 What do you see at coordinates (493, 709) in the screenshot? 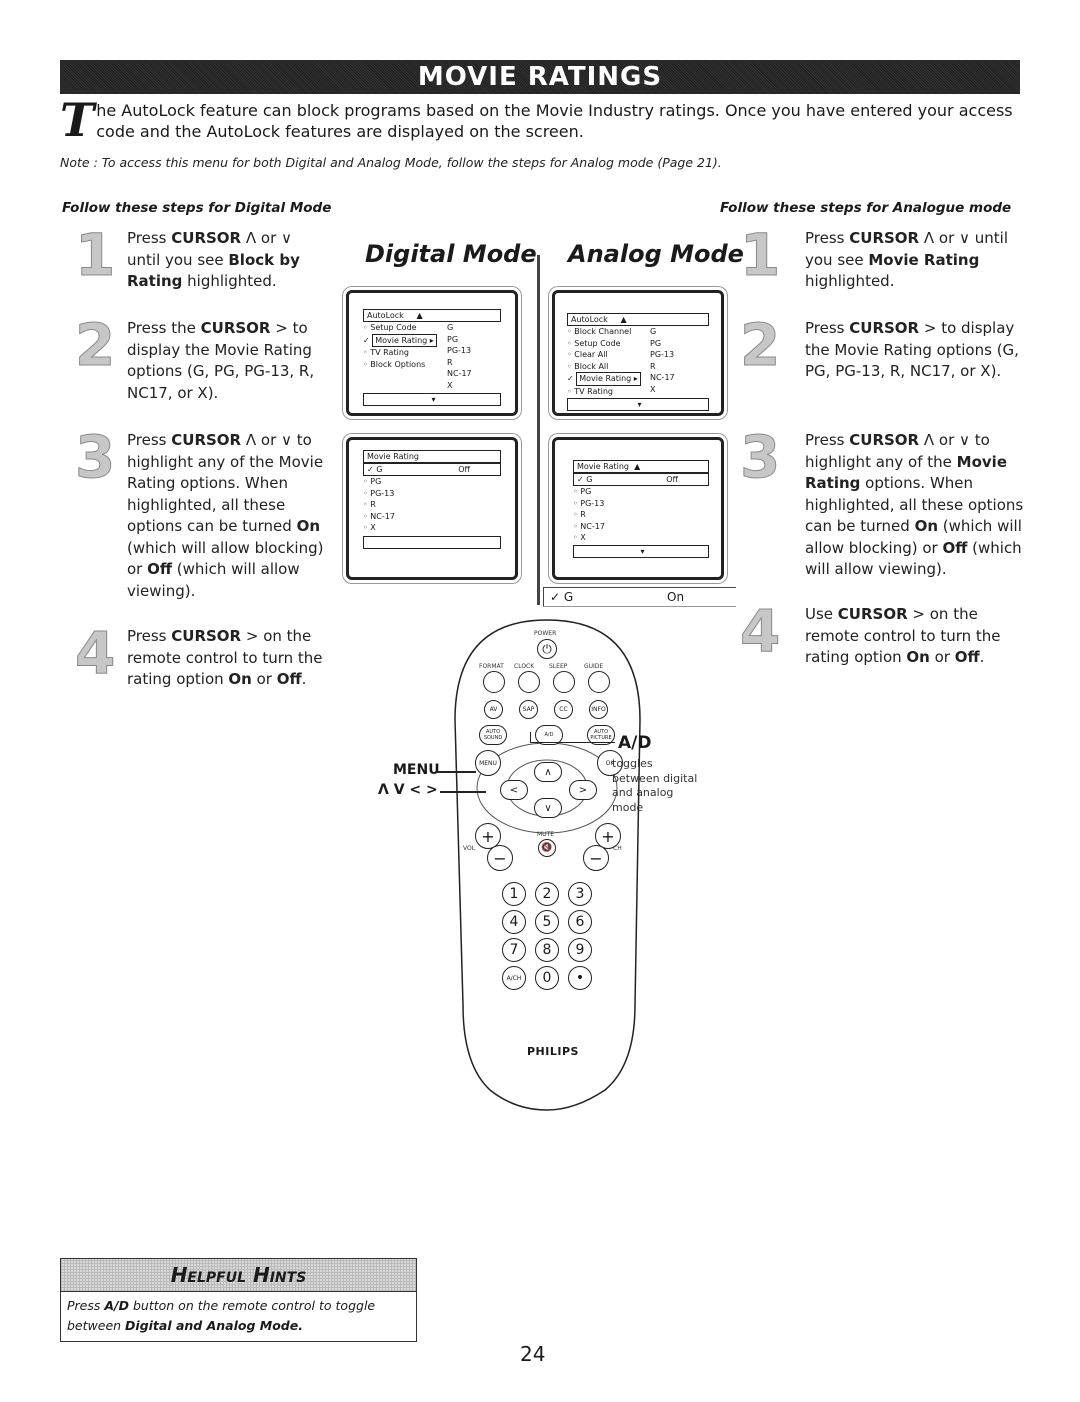
I see `av-button: AV` at bounding box center [493, 709].